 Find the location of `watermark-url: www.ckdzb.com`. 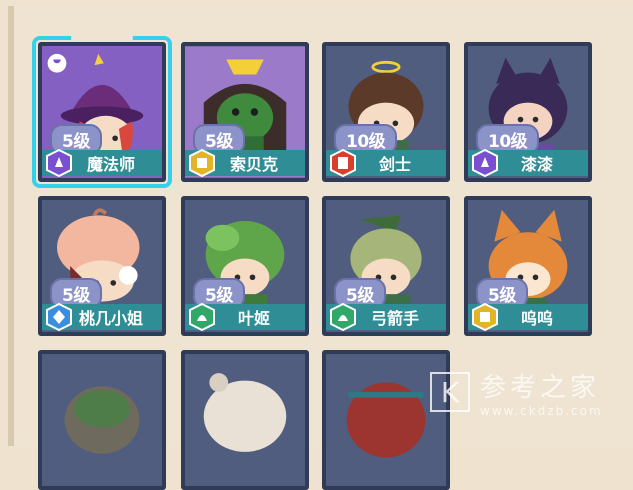

watermark-url: www.ckdzb.com is located at coordinates (541, 410).